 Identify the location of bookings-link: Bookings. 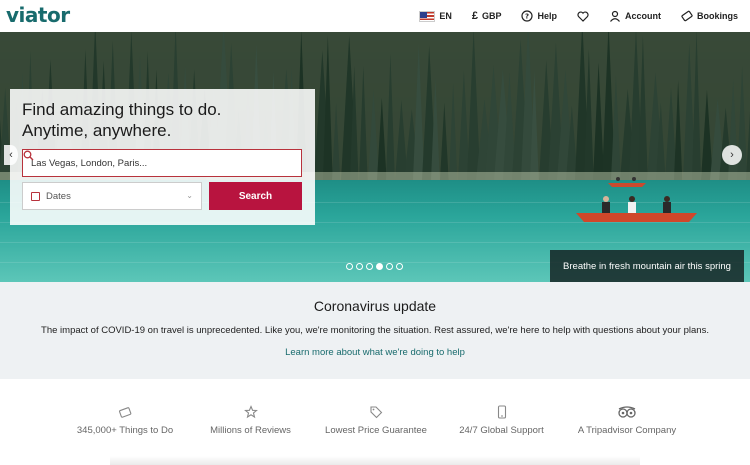
(709, 16).